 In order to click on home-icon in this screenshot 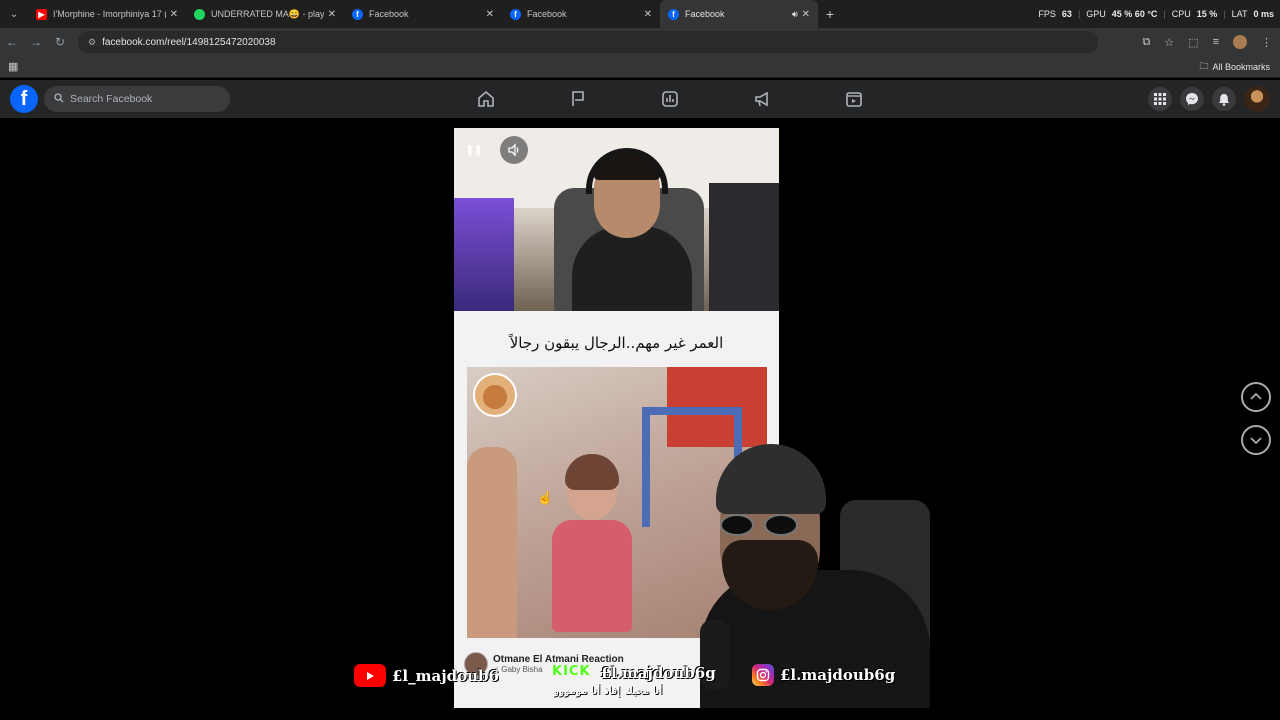, I will do `click(486, 98)`.